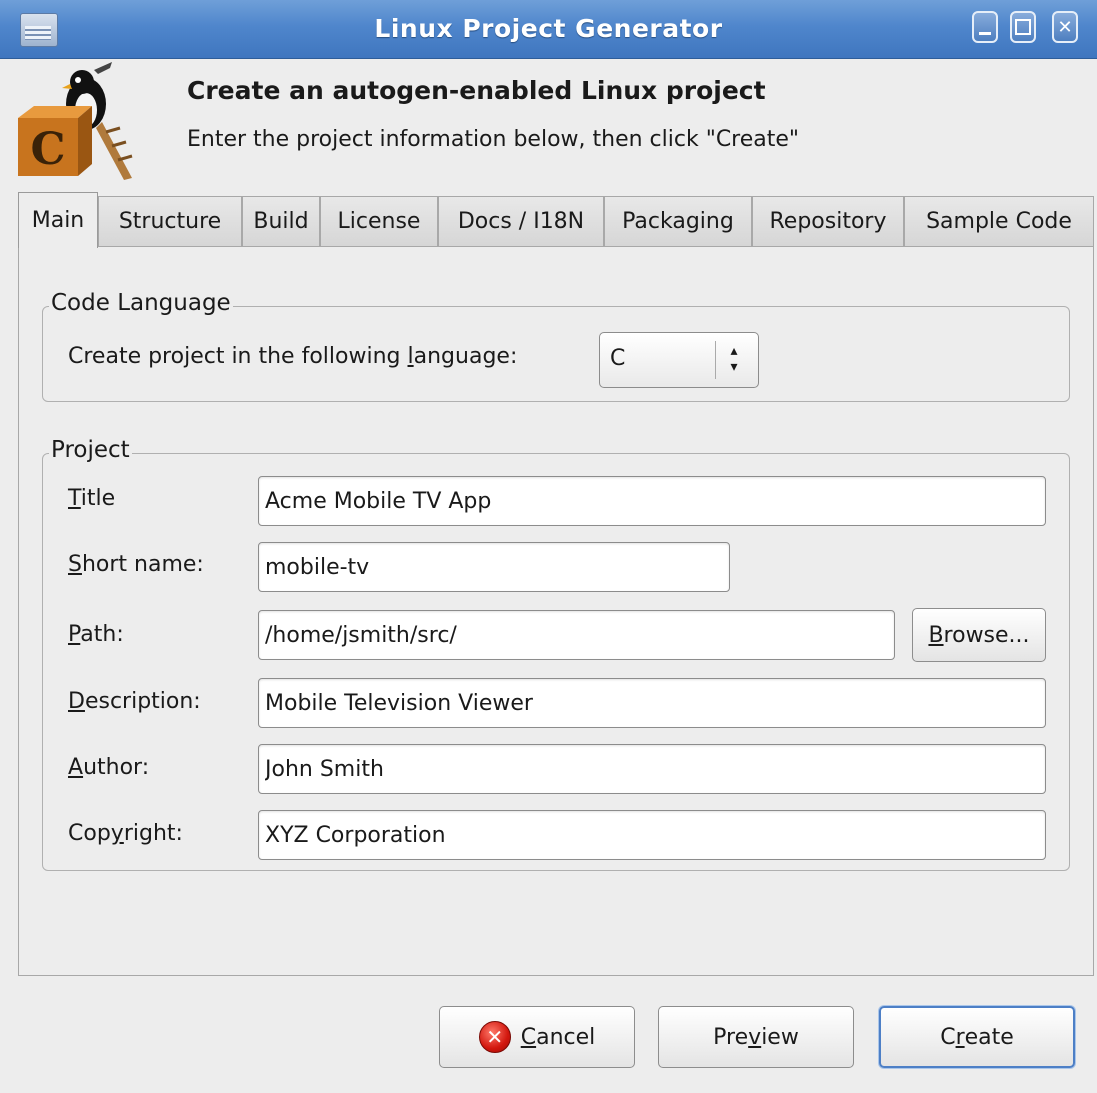 The width and height of the screenshot is (1097, 1093). Describe the element at coordinates (141, 303) in the screenshot. I see `code-language-legend: Code Language` at that location.